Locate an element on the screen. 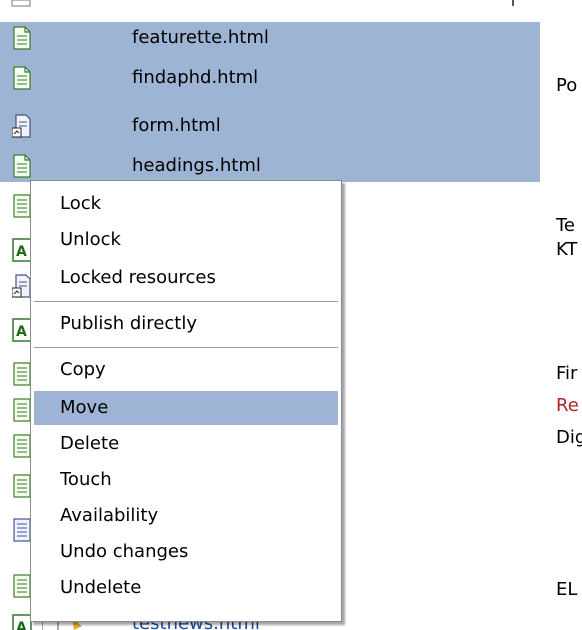 The width and height of the screenshot is (582, 630). menu-item-delete: Delete is located at coordinates (186, 444).